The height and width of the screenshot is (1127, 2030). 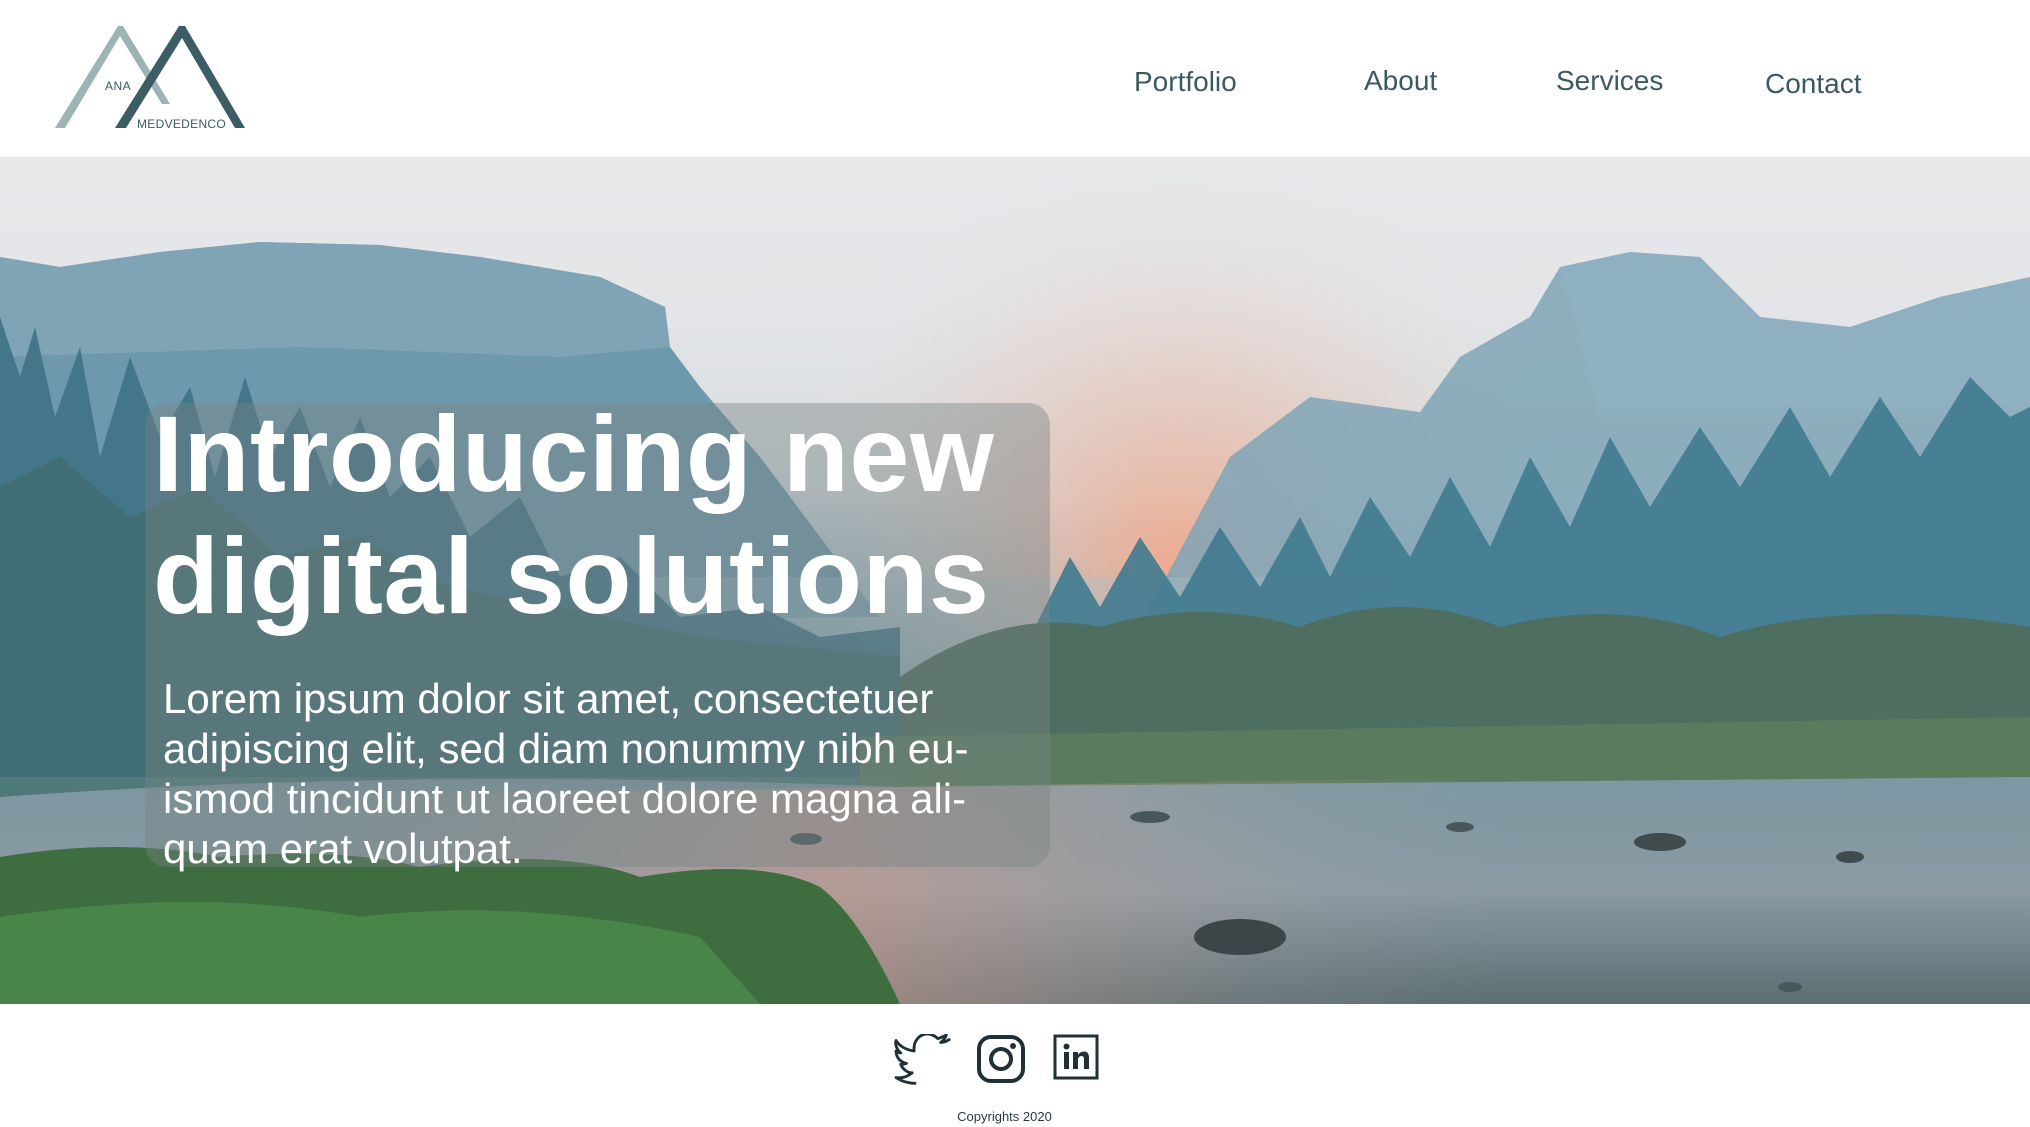 I want to click on main-nav: Portfolio About Services Contact, so click(x=1015, y=78).